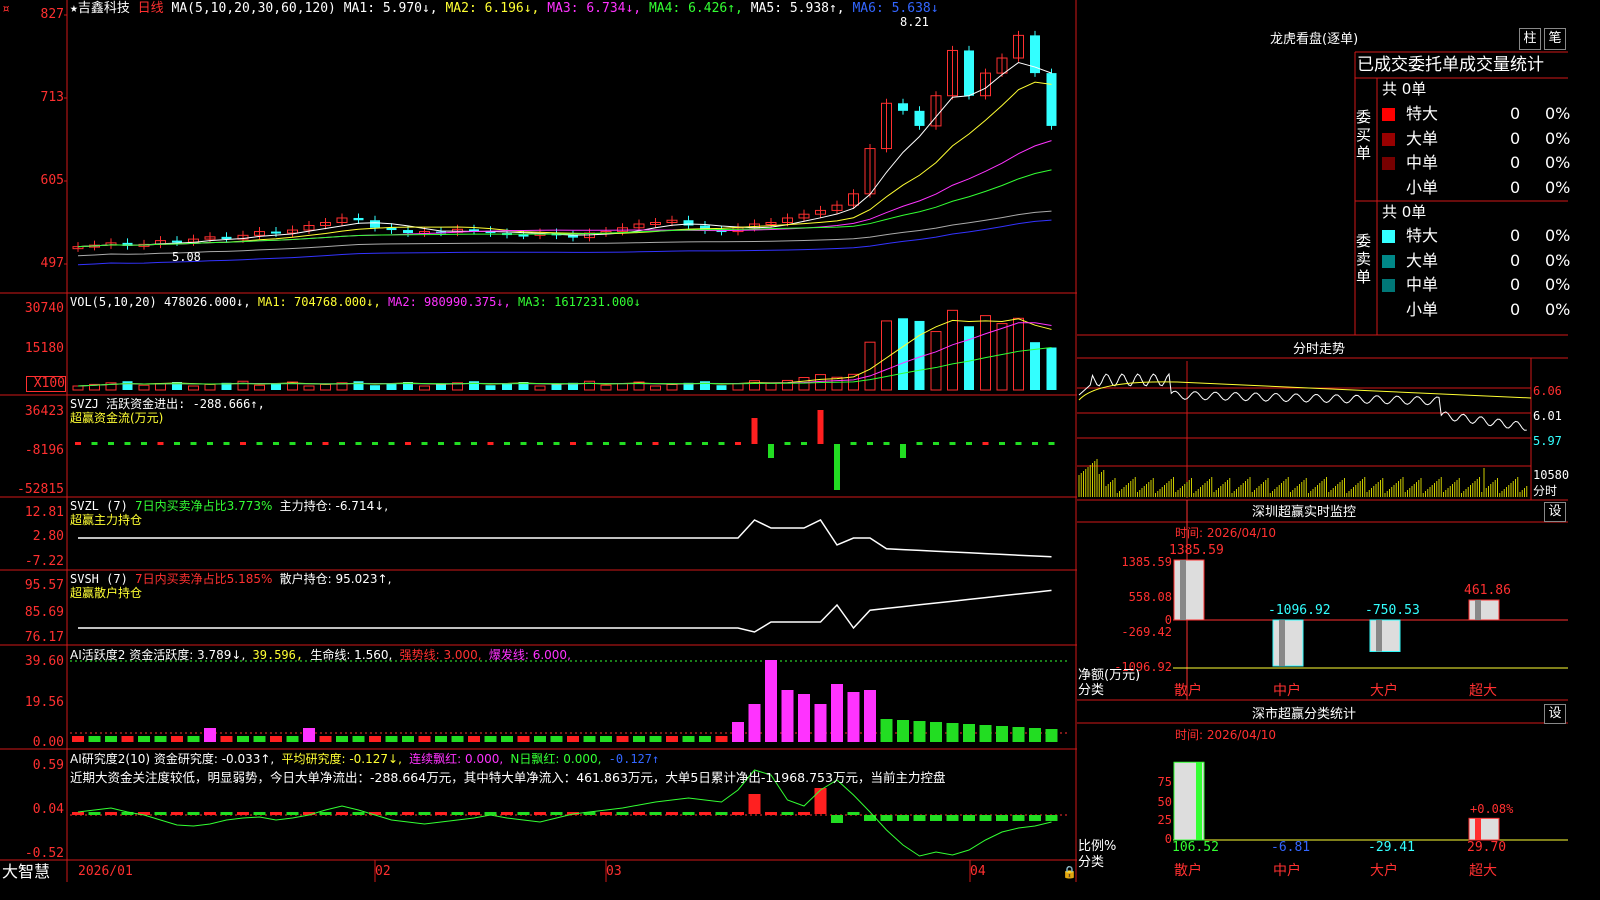 The image size is (1600, 900). I want to click on tick-mode-button: 笔, so click(1555, 39).